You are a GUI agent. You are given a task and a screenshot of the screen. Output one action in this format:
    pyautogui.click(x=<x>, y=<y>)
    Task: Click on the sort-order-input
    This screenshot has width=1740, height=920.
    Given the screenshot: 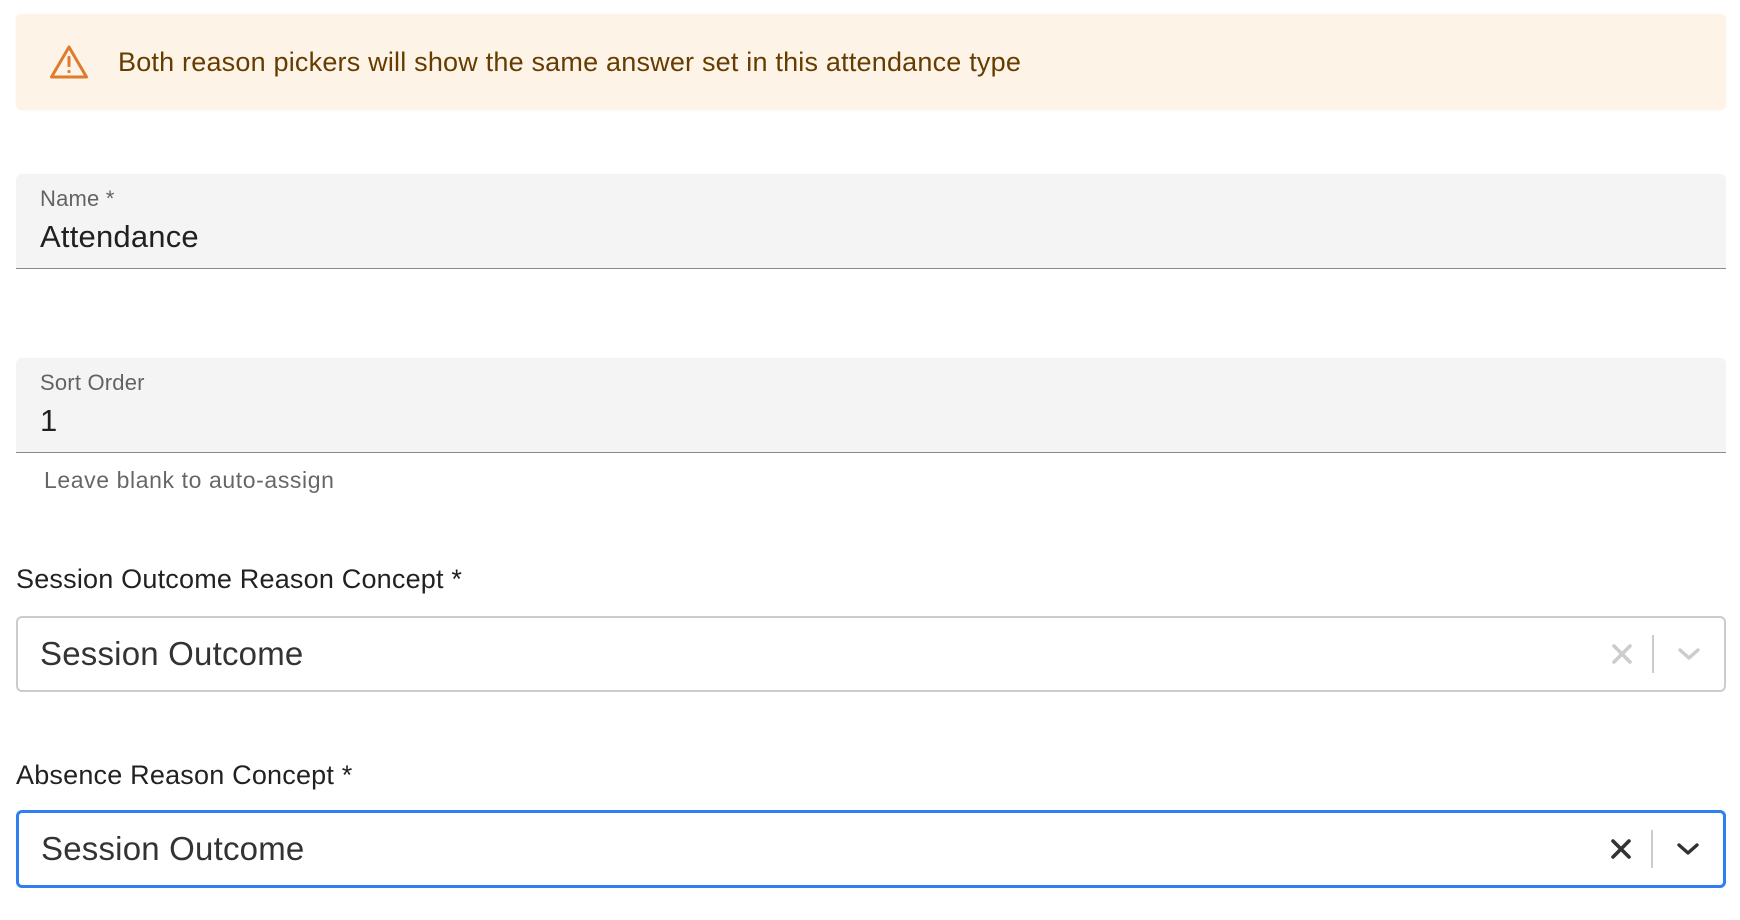 What is the action you would take?
    pyautogui.click(x=840, y=421)
    